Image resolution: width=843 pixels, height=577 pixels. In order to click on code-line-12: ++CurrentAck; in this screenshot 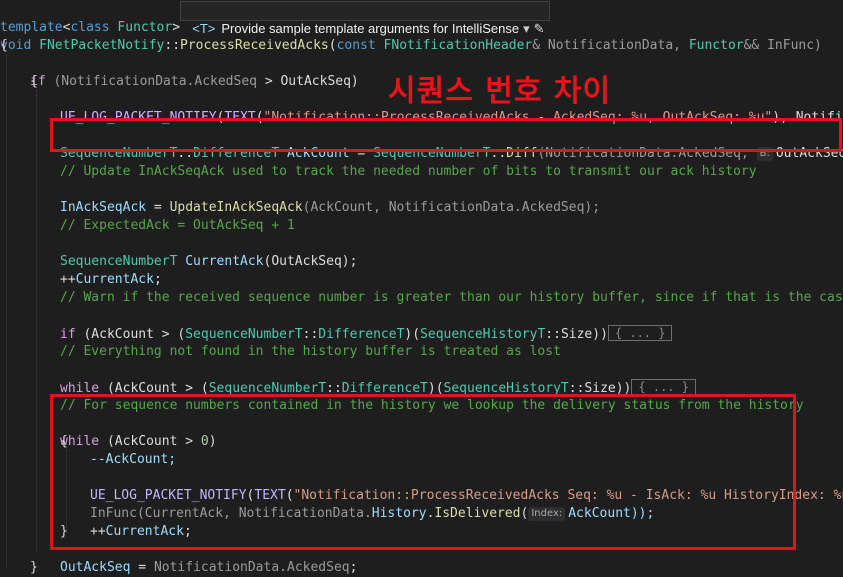, I will do `click(111, 279)`.